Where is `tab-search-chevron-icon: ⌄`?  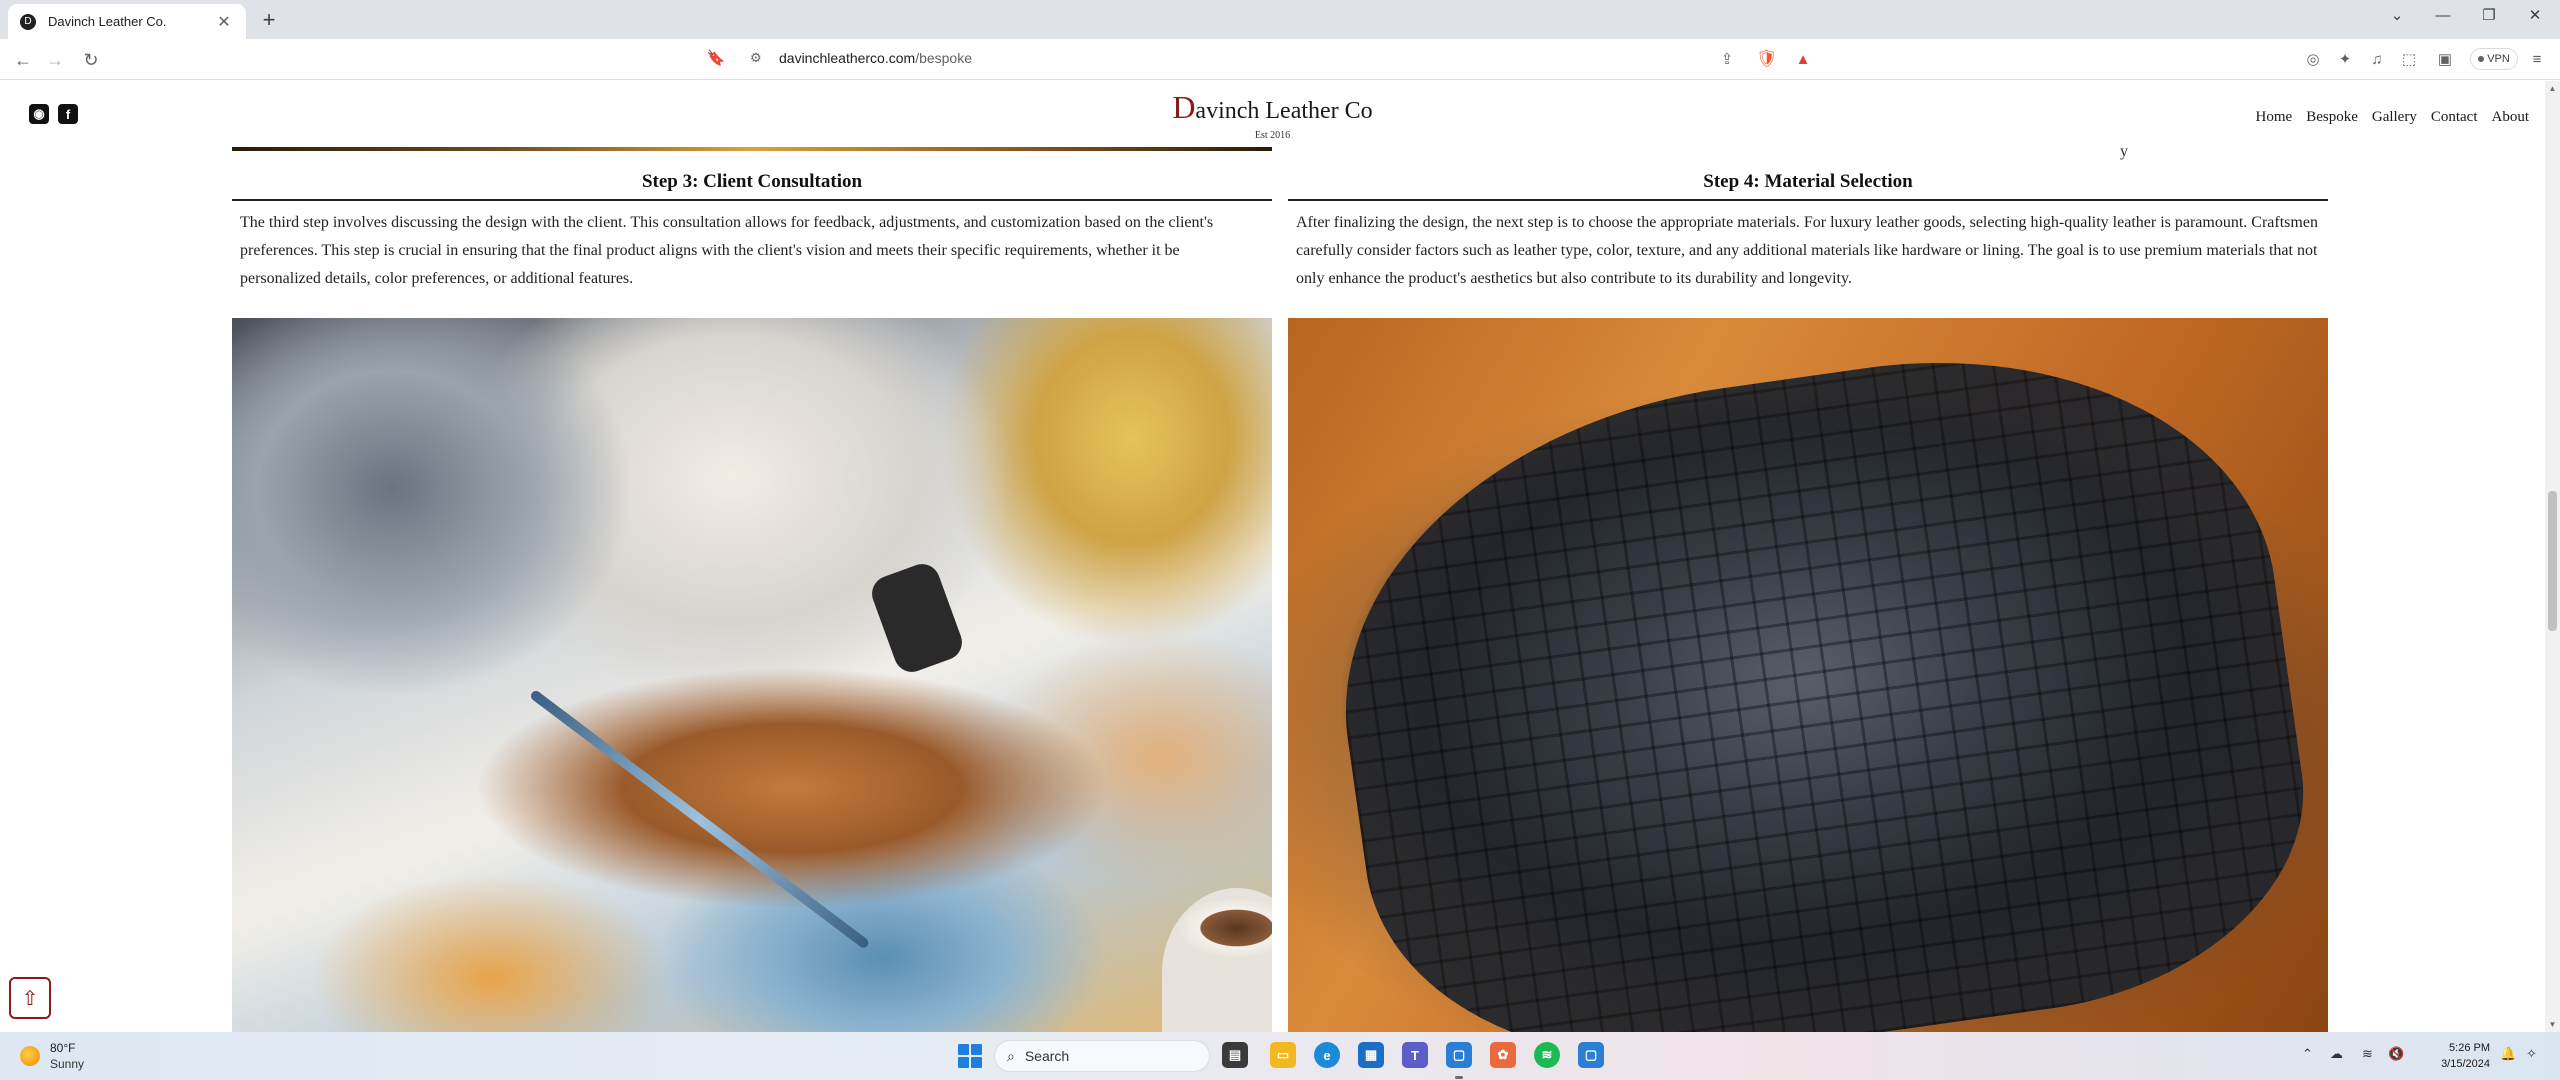 tab-search-chevron-icon: ⌄ is located at coordinates (2397, 15).